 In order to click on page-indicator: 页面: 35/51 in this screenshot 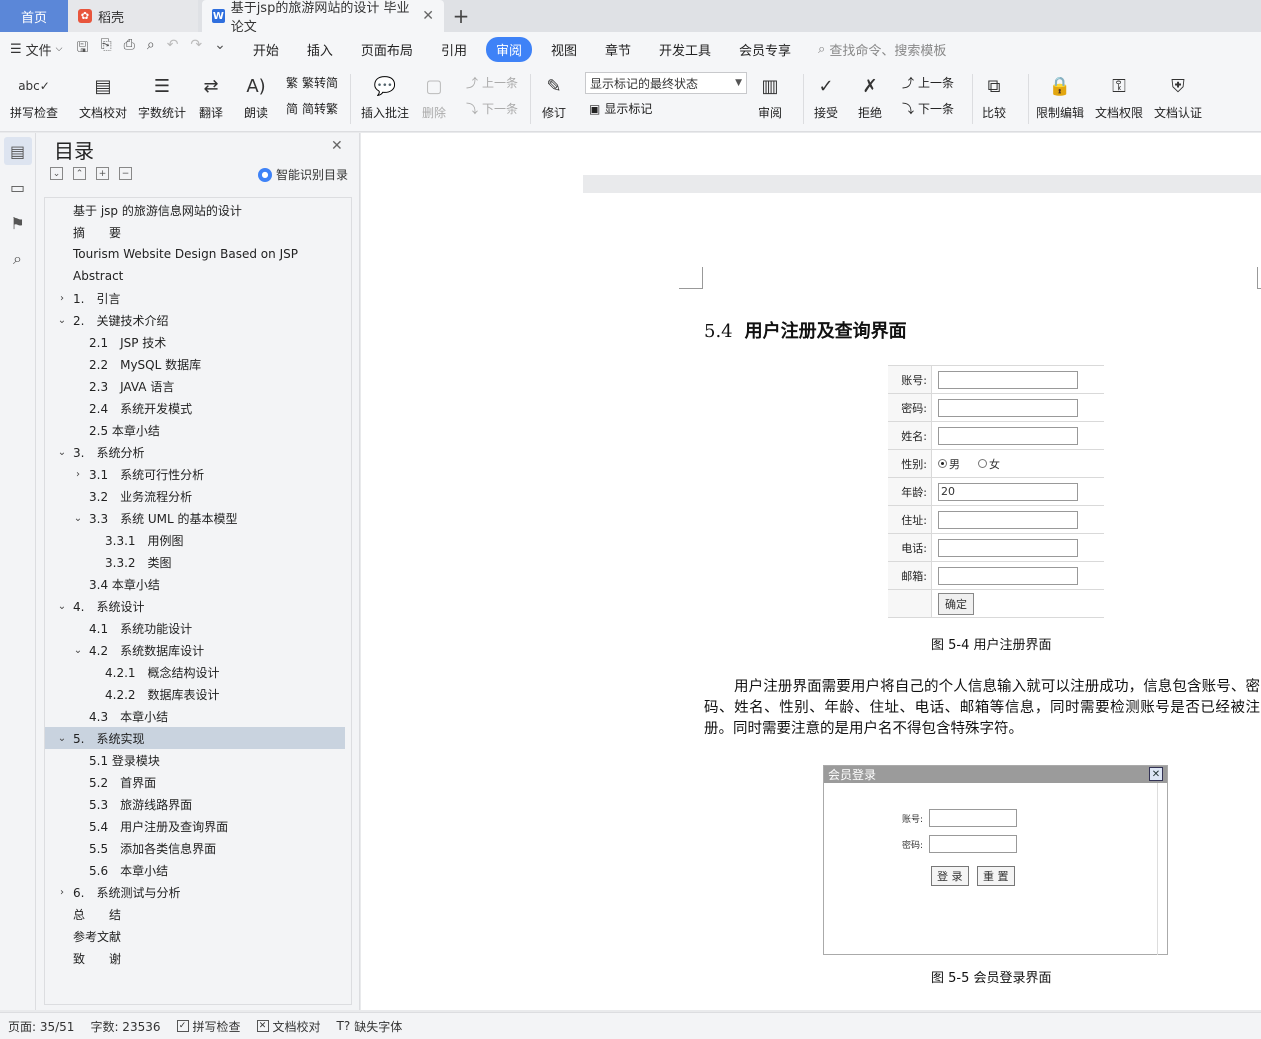, I will do `click(41, 1026)`.